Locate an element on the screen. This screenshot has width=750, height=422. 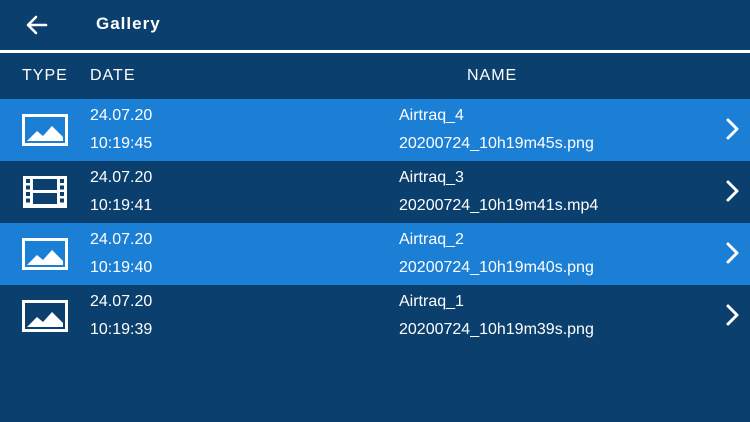
item-filename: 20200724_10h19m39s.png is located at coordinates (496, 329).